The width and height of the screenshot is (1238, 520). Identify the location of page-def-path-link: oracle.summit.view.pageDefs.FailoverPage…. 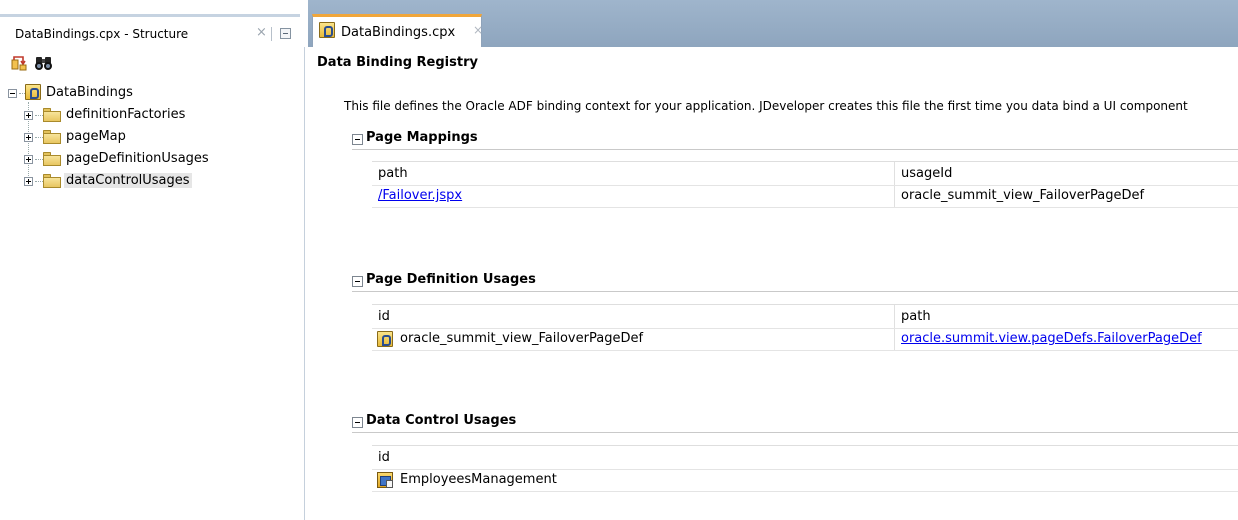
(1066, 339).